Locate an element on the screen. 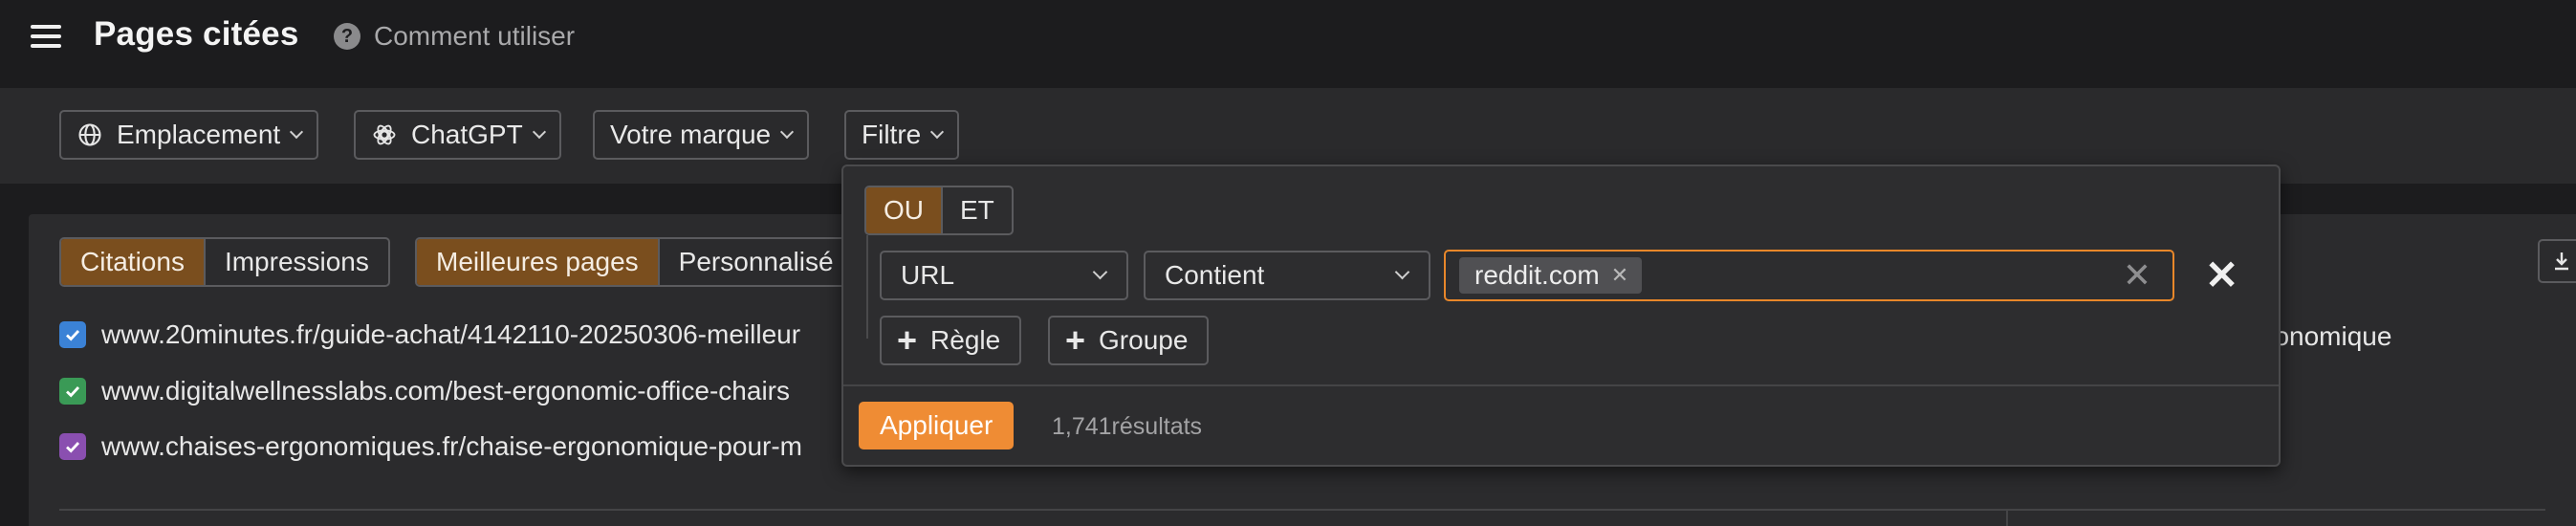 The width and height of the screenshot is (2576, 526). value-tag: reddit.com ✕ is located at coordinates (1551, 275).